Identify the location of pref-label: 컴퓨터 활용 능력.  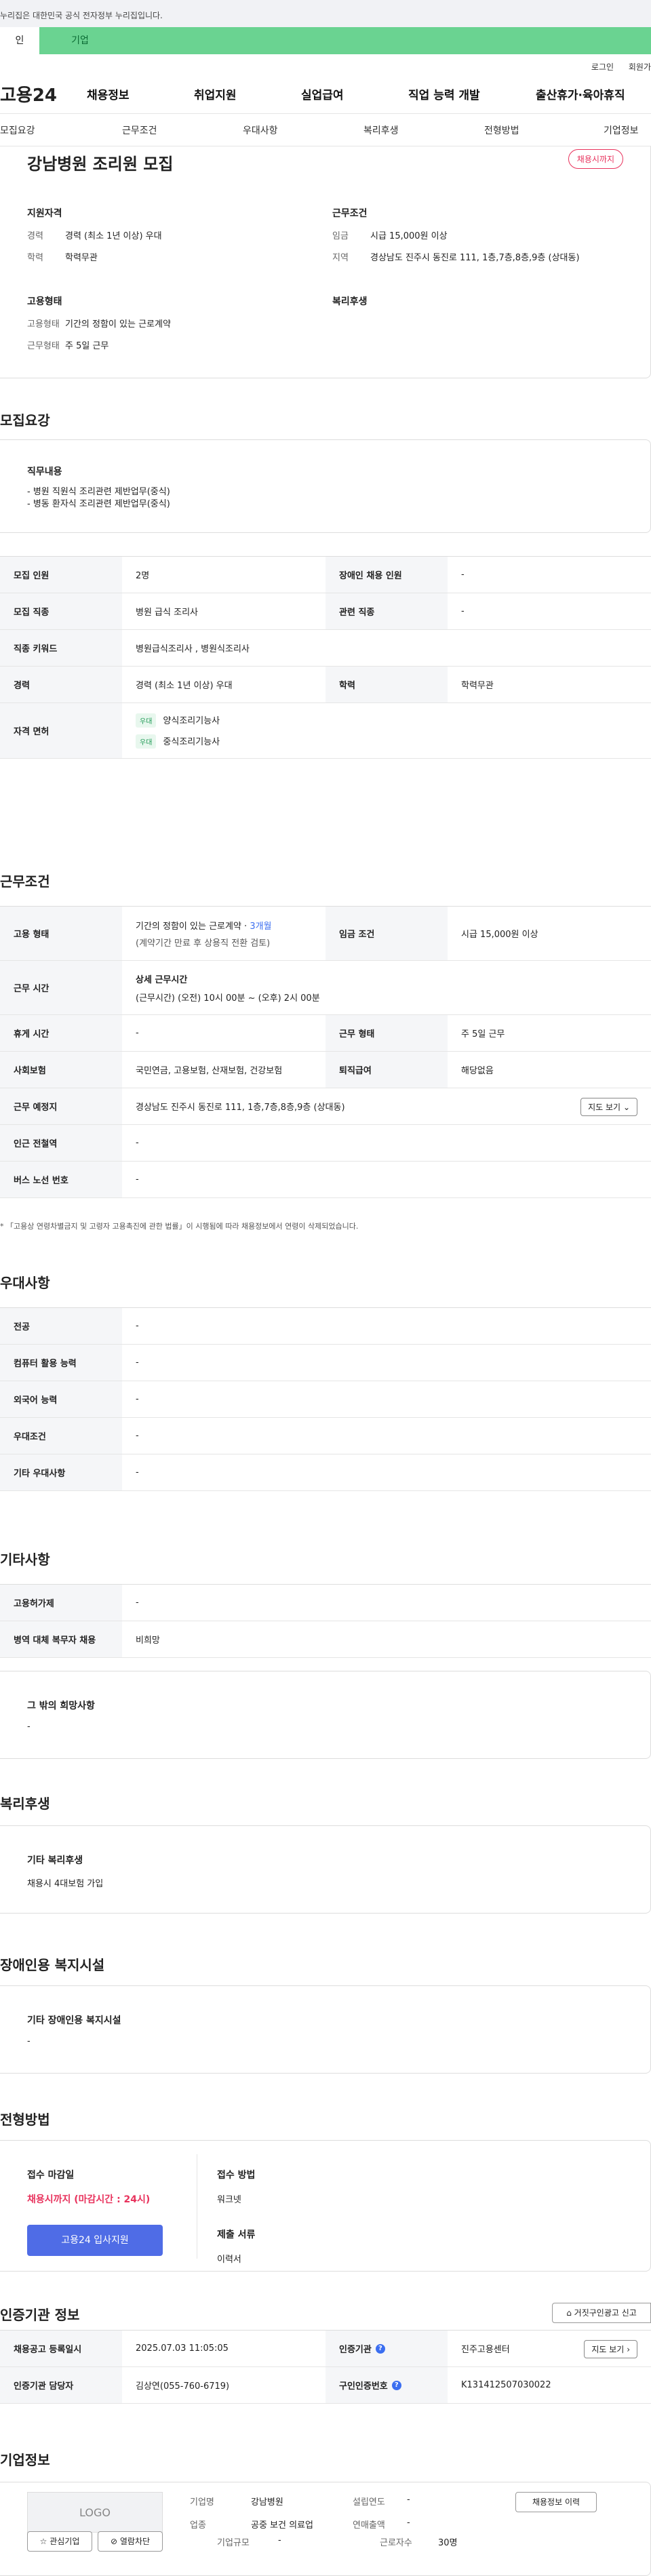
(61, 1363).